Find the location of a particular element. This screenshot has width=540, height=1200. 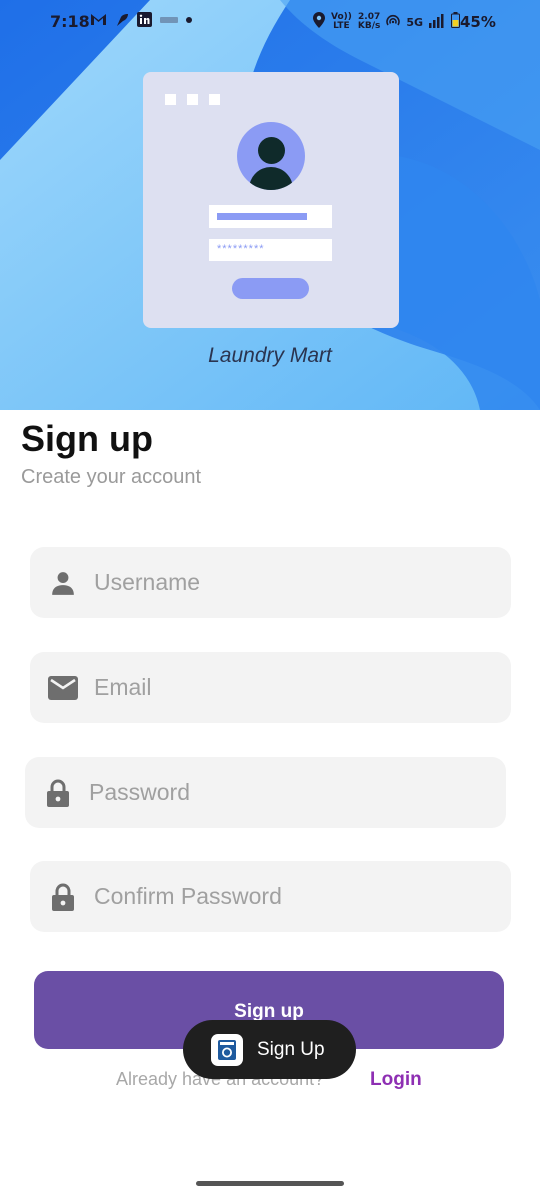

volte-indicator: Vo)) LTE is located at coordinates (341, 22).